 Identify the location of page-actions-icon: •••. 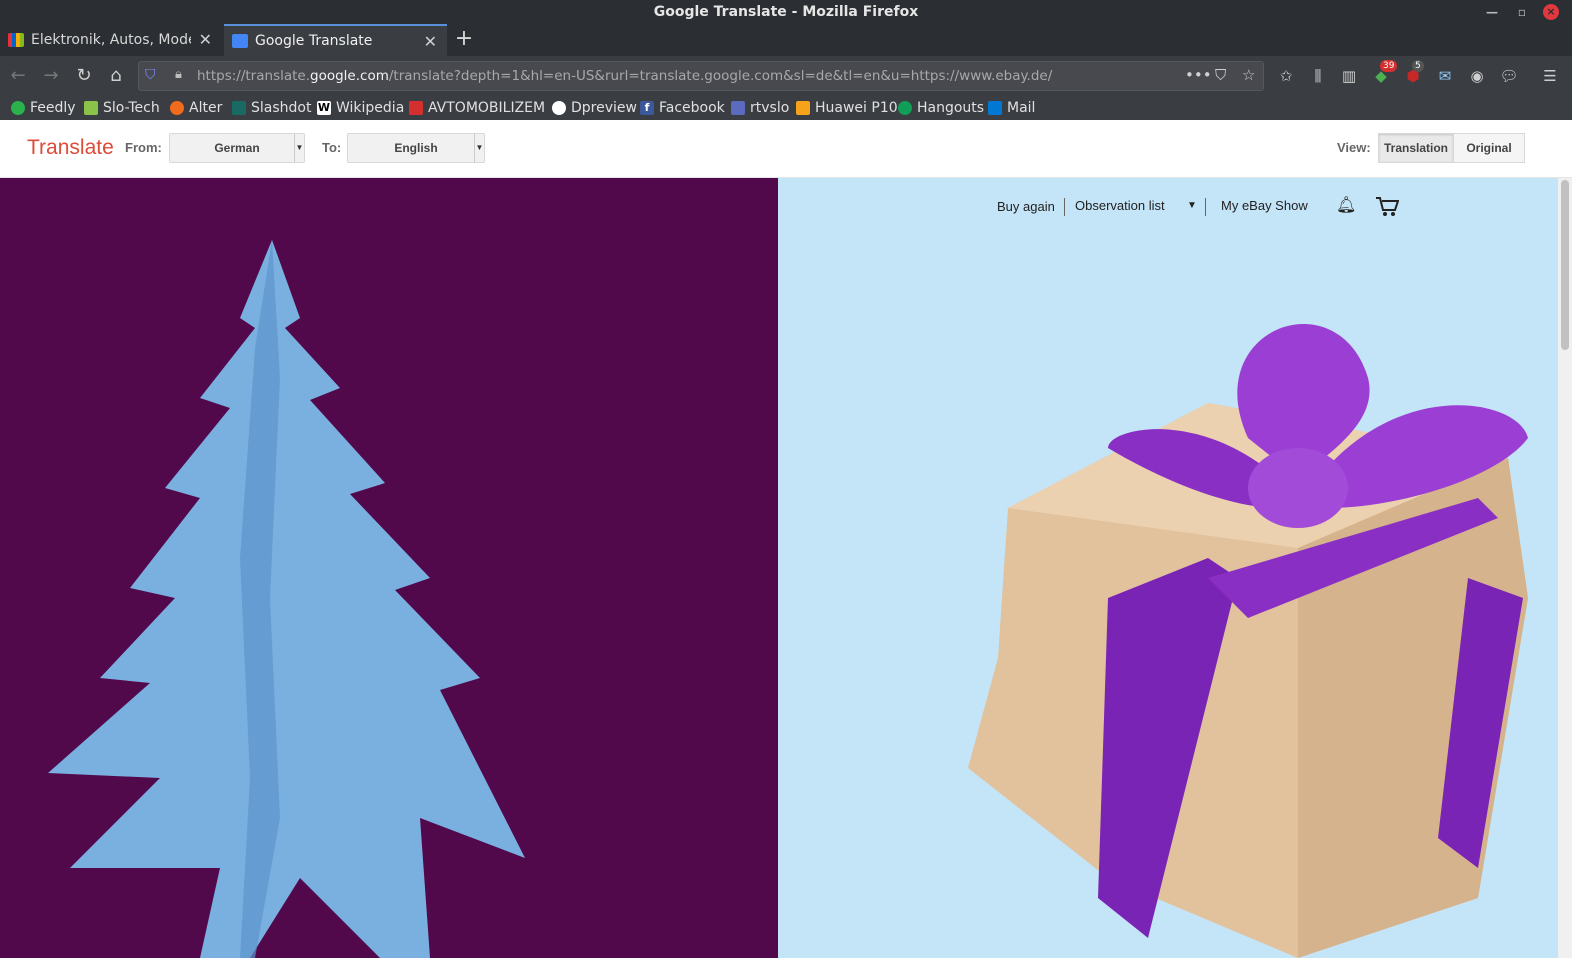
(1198, 75).